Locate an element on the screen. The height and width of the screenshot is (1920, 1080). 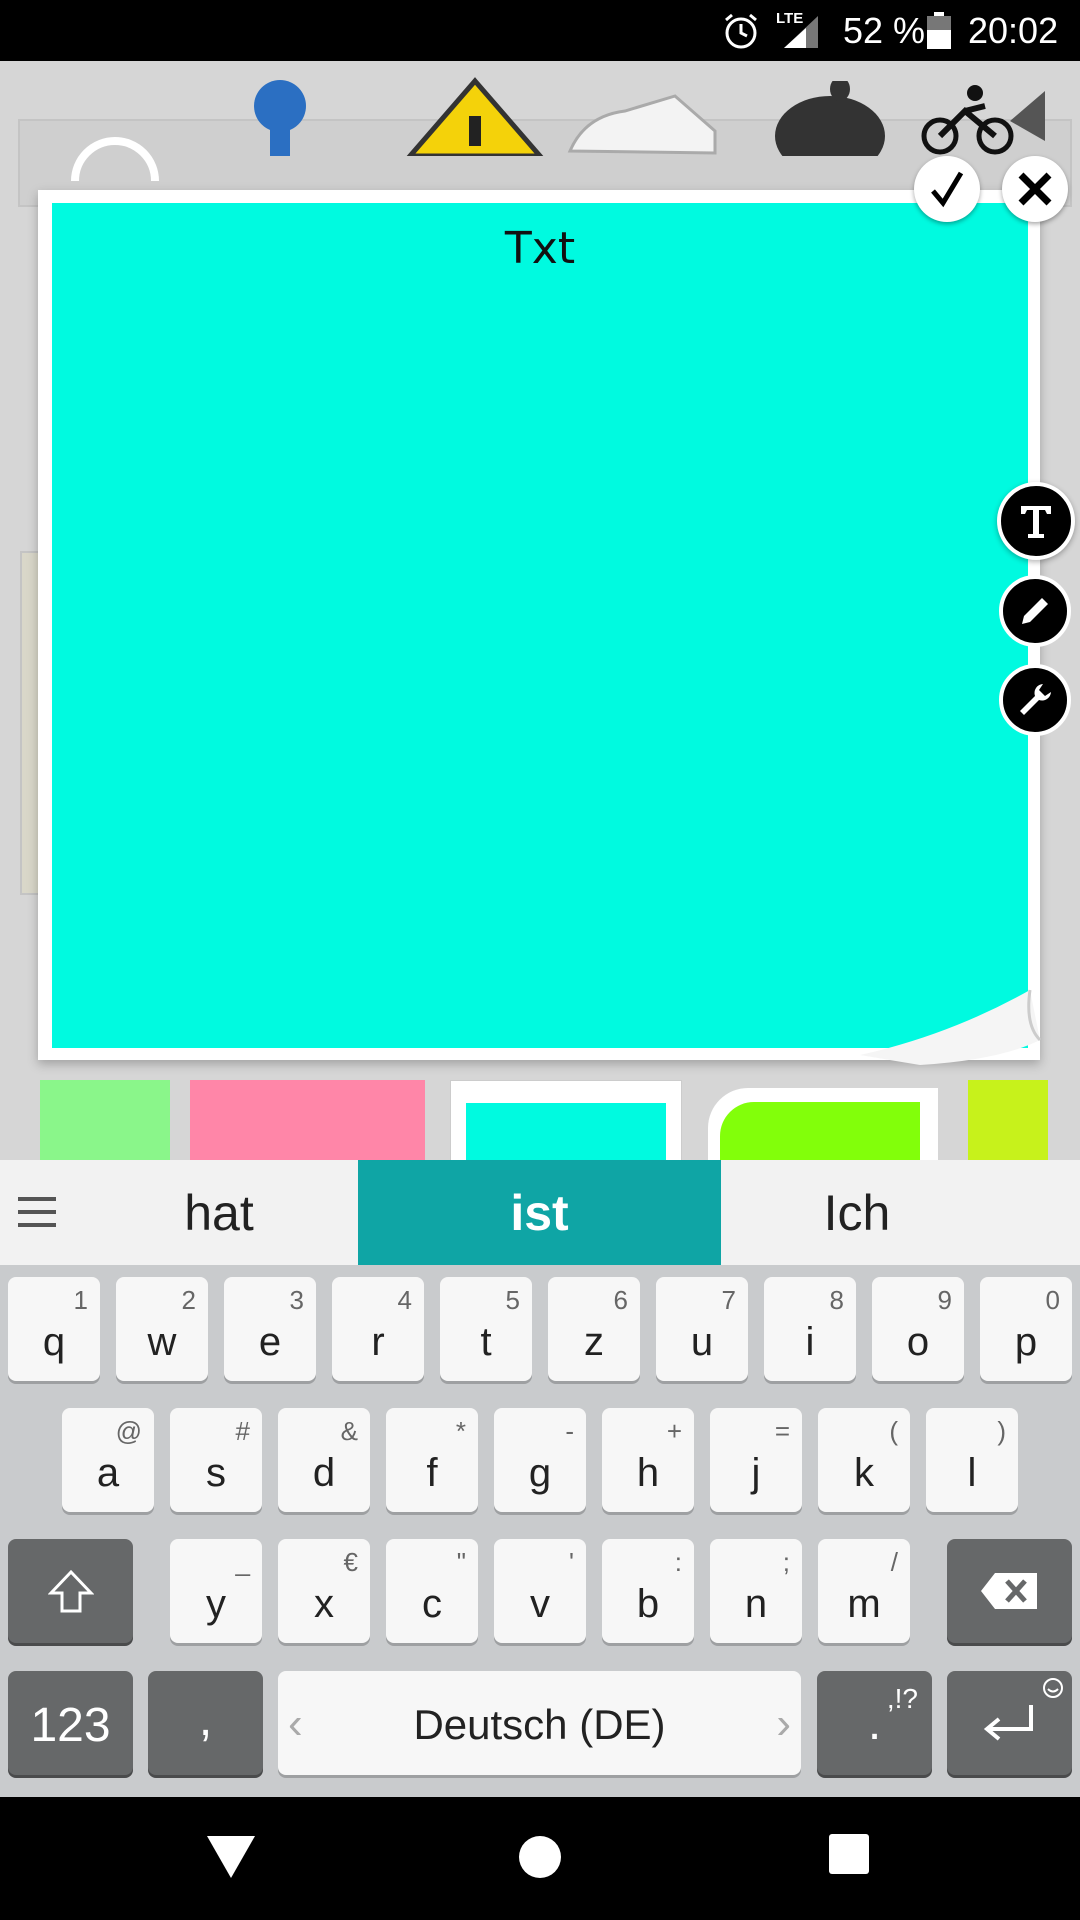
confirm-button is located at coordinates (947, 189).